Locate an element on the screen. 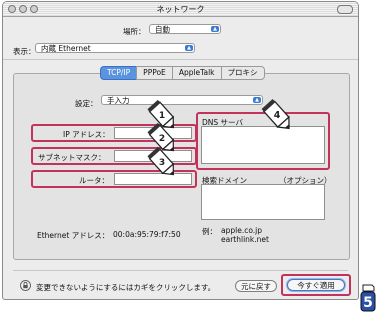 Image resolution: width=380 pixels, height=320 pixels. callout-3: 3 is located at coordinates (162, 163).